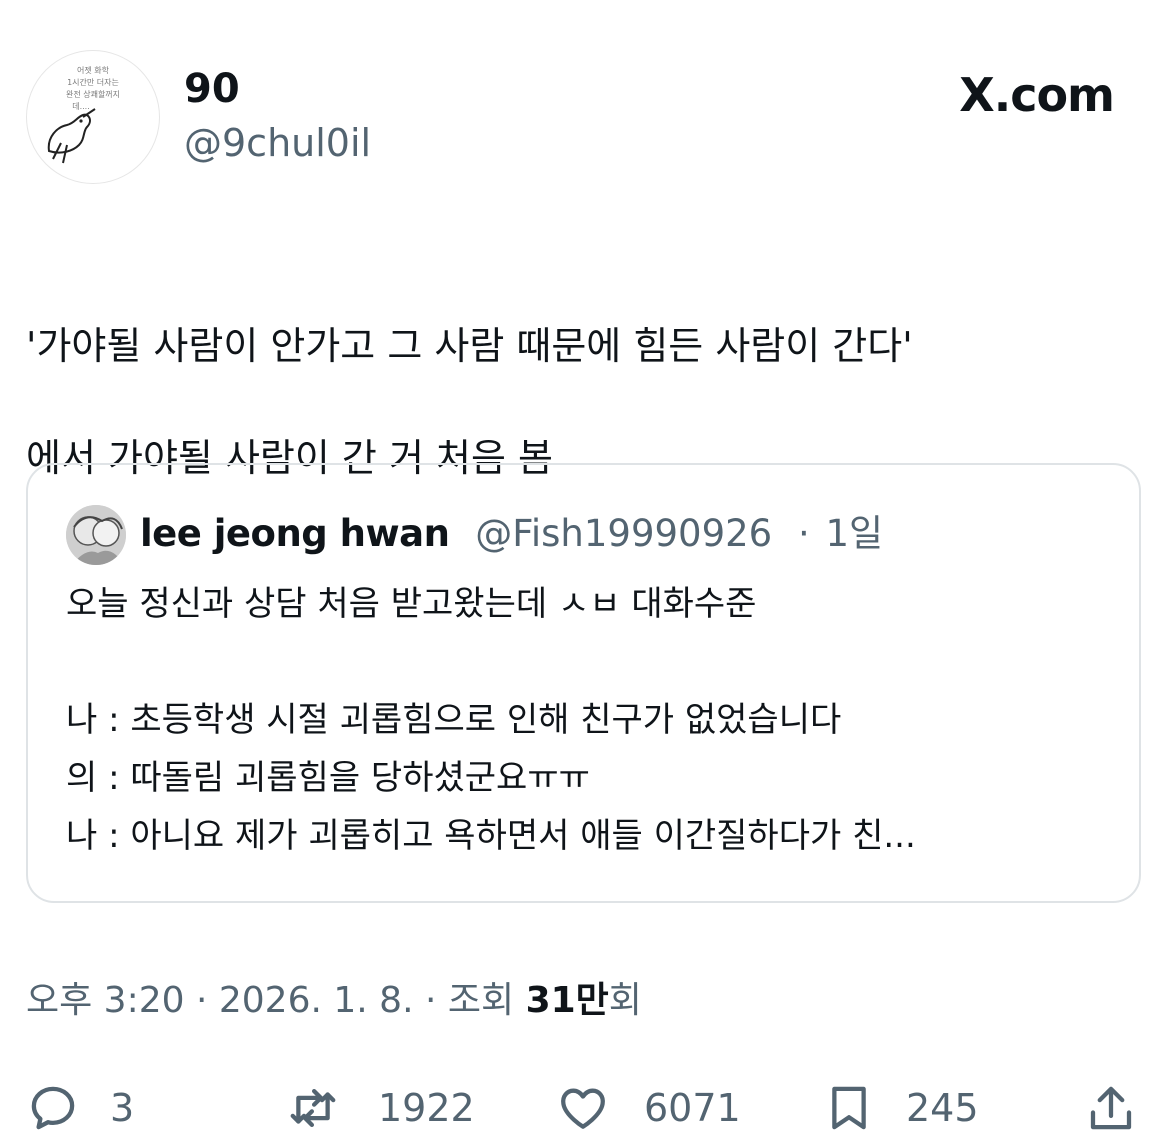 The height and width of the screenshot is (1143, 1170). I want to click on avatar-caption-line: 어젯 화학, so click(93, 70).